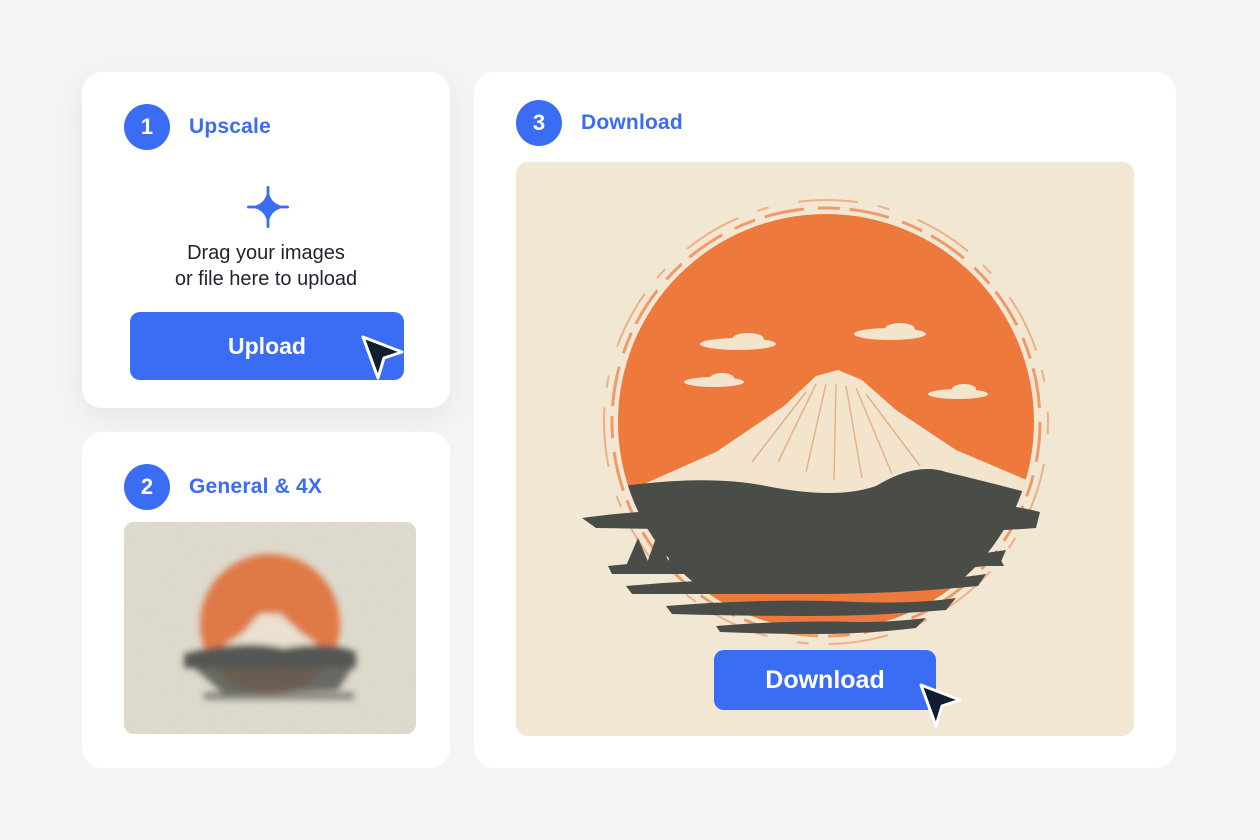  Describe the element at coordinates (539, 123) in the screenshot. I see `step-3-badge: 3` at that location.